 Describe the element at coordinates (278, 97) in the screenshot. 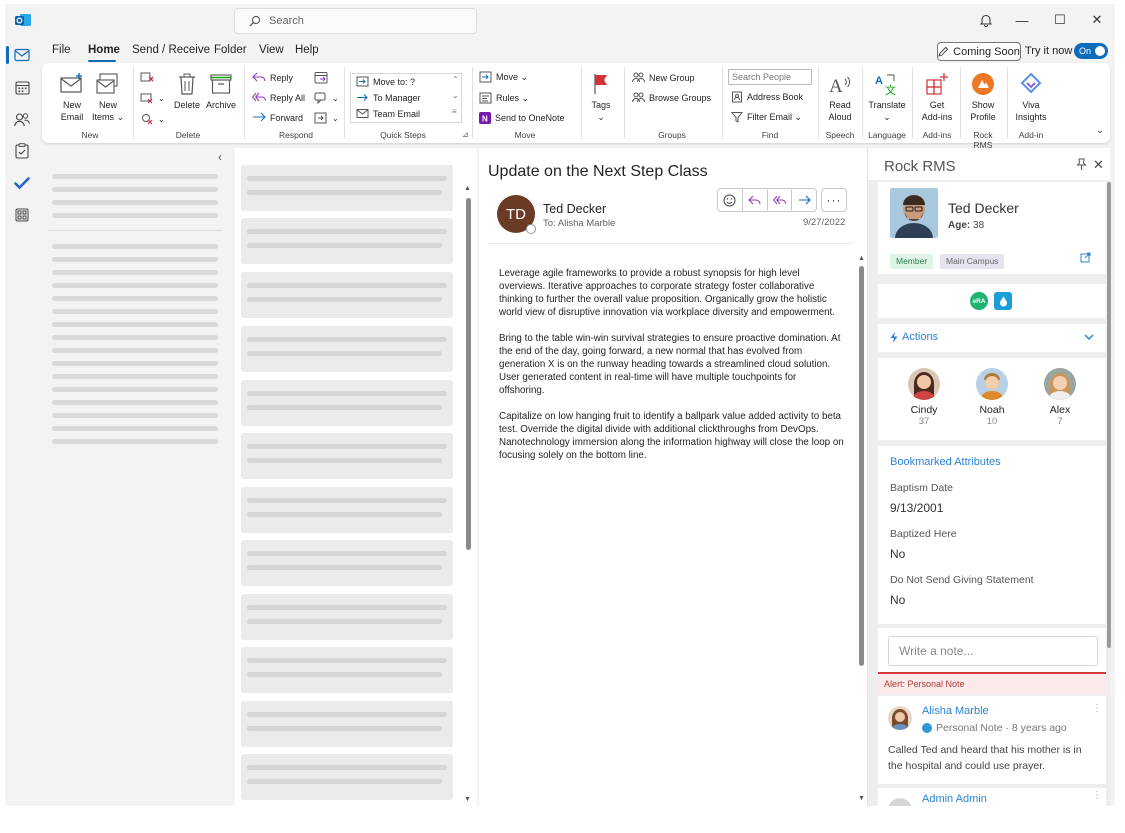

I see `reply-all-button: Reply All` at that location.